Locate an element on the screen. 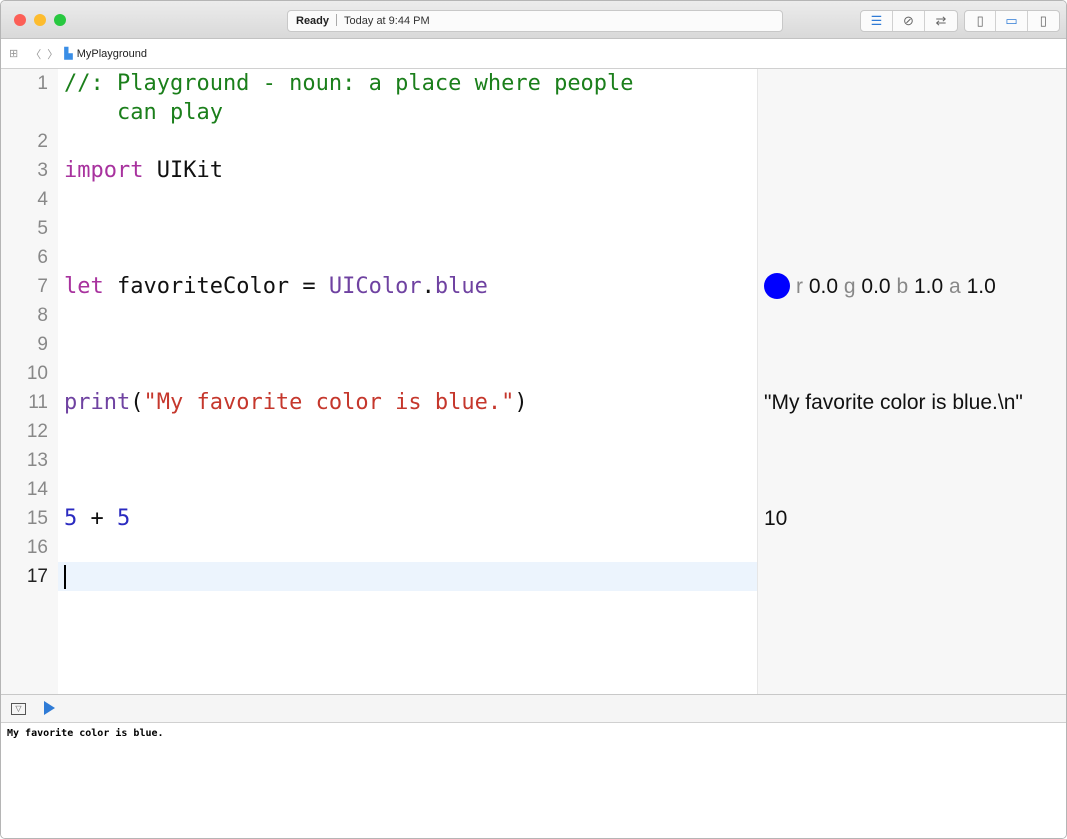 The width and height of the screenshot is (1067, 839). line-number: 11 is located at coordinates (38, 402).